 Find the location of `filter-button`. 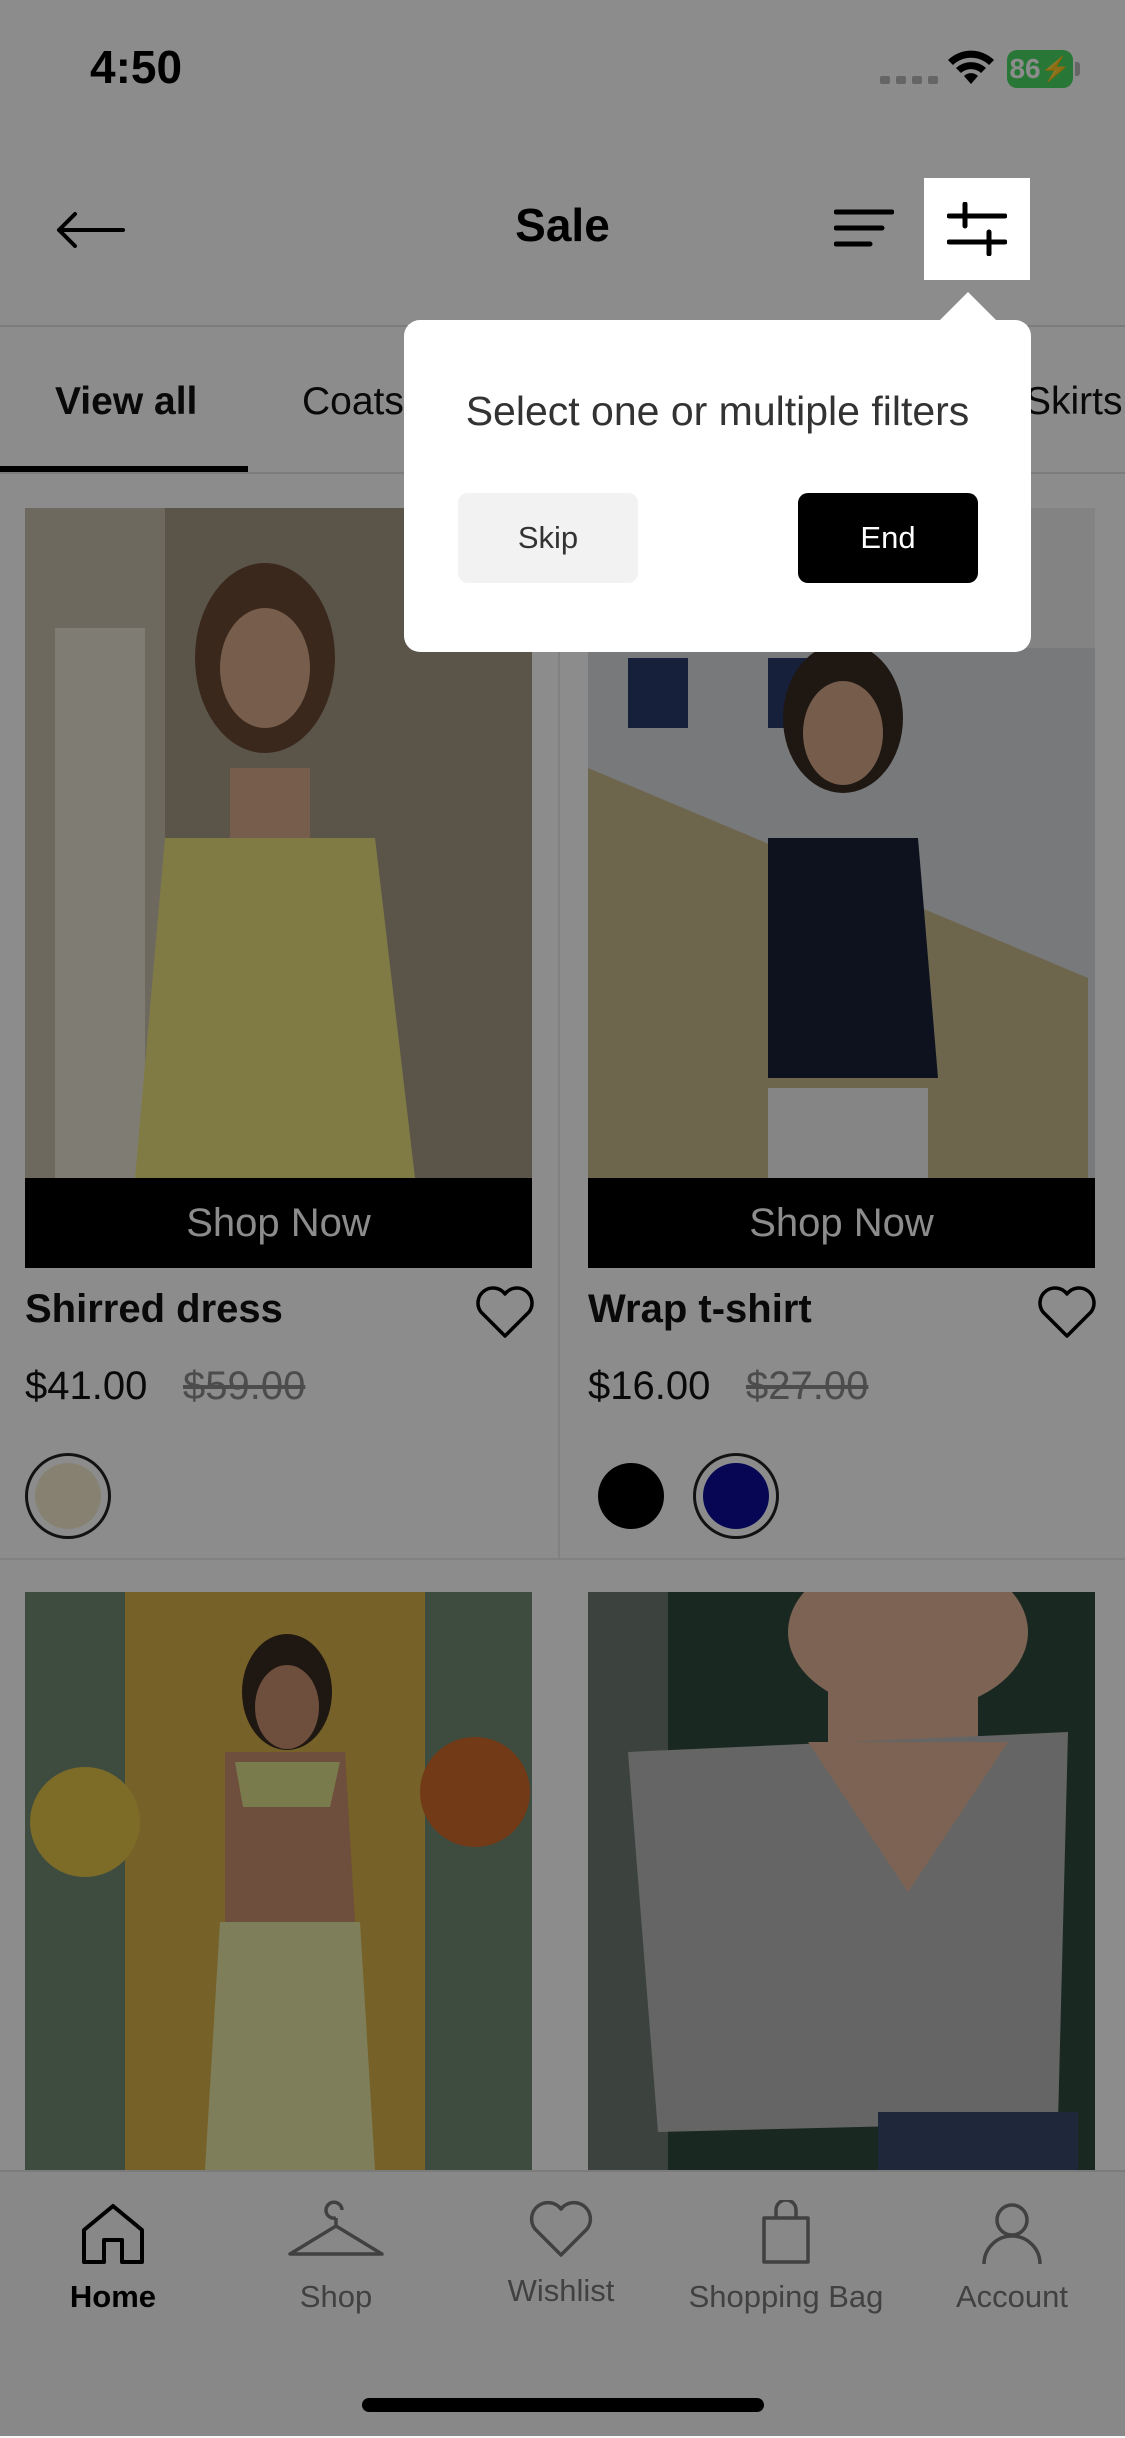

filter-button is located at coordinates (977, 229).